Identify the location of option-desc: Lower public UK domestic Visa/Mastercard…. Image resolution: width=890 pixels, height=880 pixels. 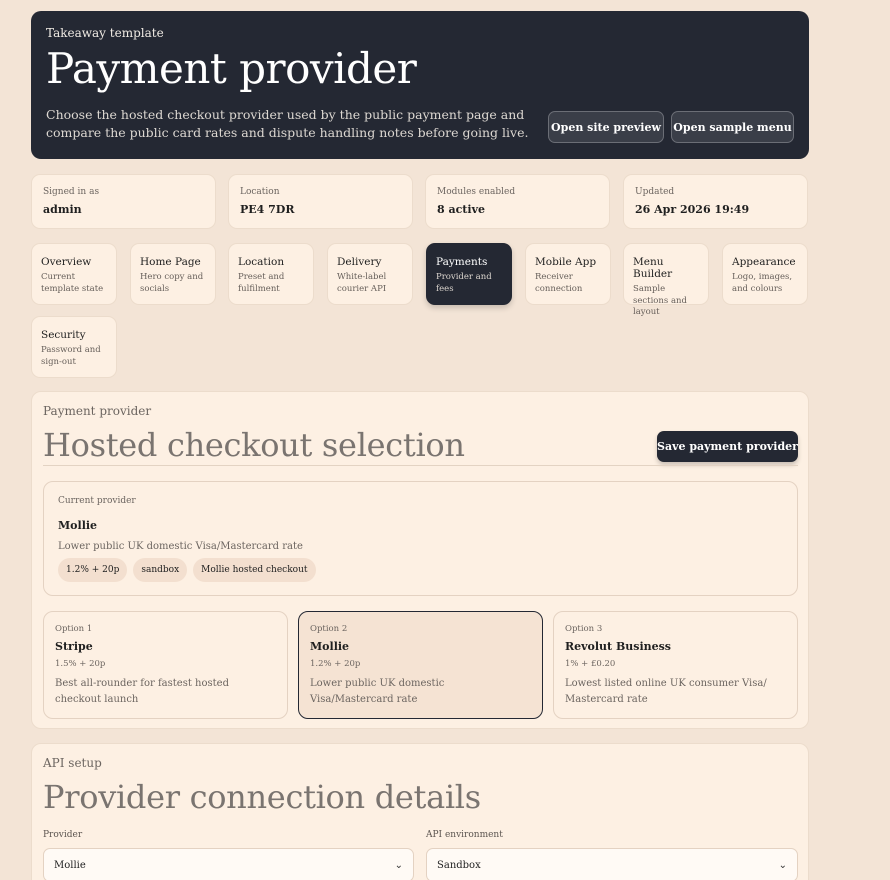
(377, 691).